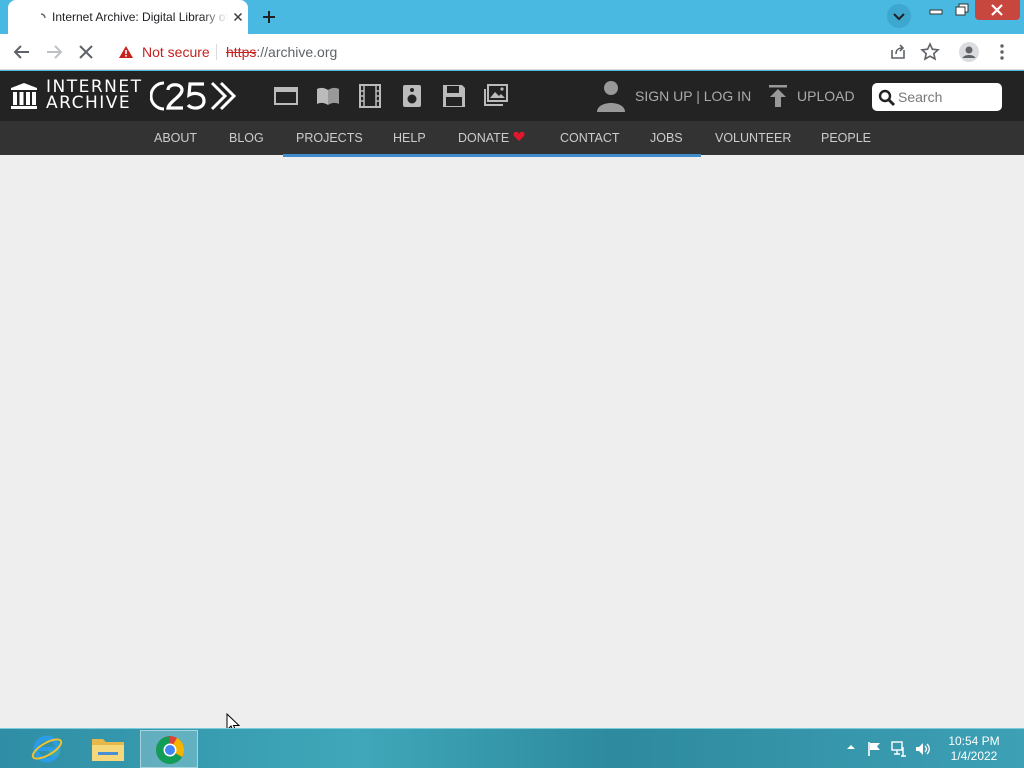 The image size is (1024, 768). Describe the element at coordinates (974, 756) in the screenshot. I see `clock-date: 1/4/2022` at that location.